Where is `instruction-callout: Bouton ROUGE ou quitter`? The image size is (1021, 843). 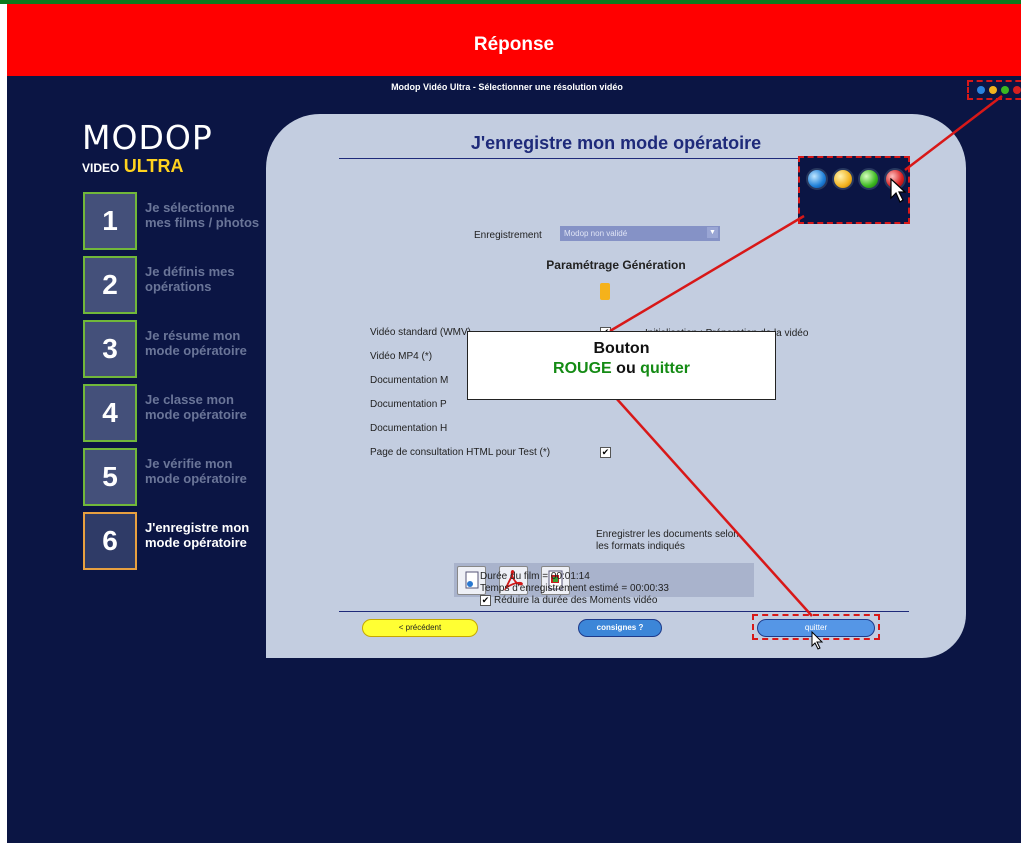 instruction-callout: Bouton ROUGE ou quitter is located at coordinates (621, 365).